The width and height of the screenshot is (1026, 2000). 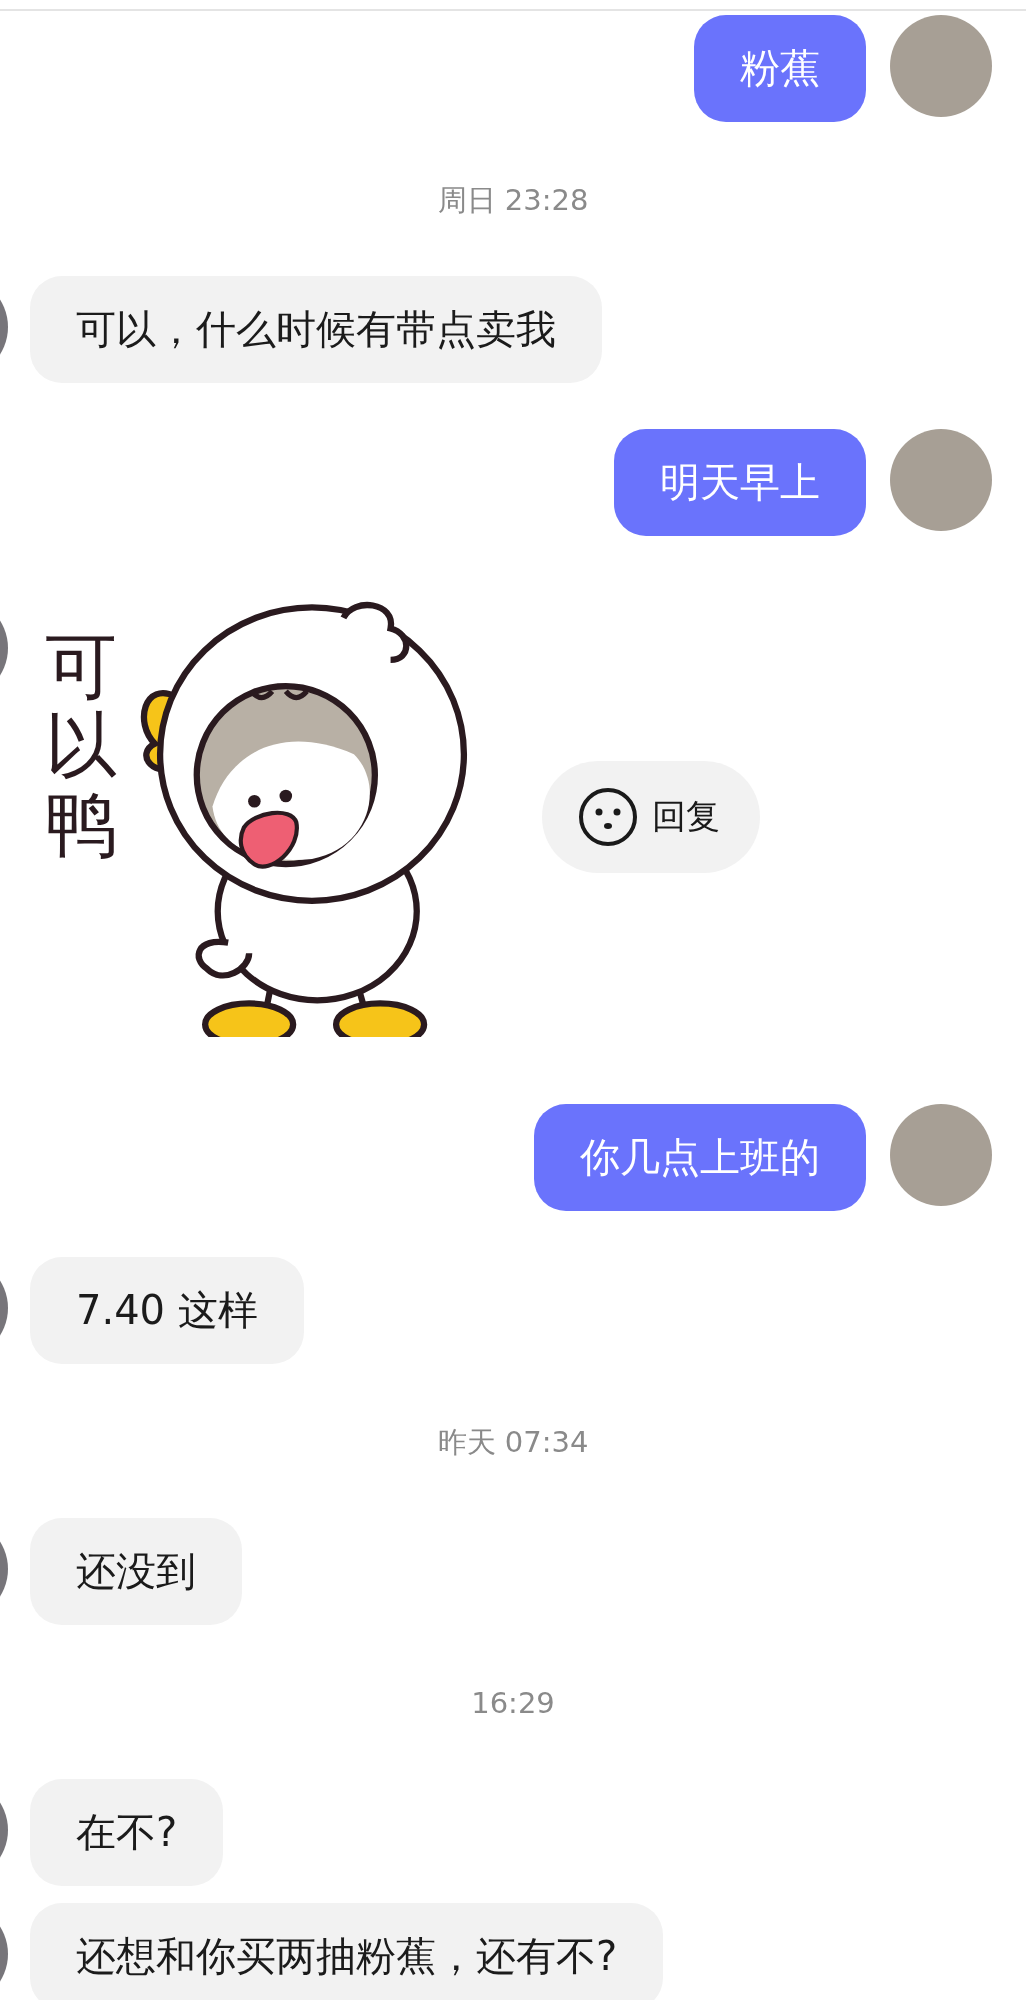 What do you see at coordinates (513, 1703) in the screenshot?
I see `timestamp: 16:29` at bounding box center [513, 1703].